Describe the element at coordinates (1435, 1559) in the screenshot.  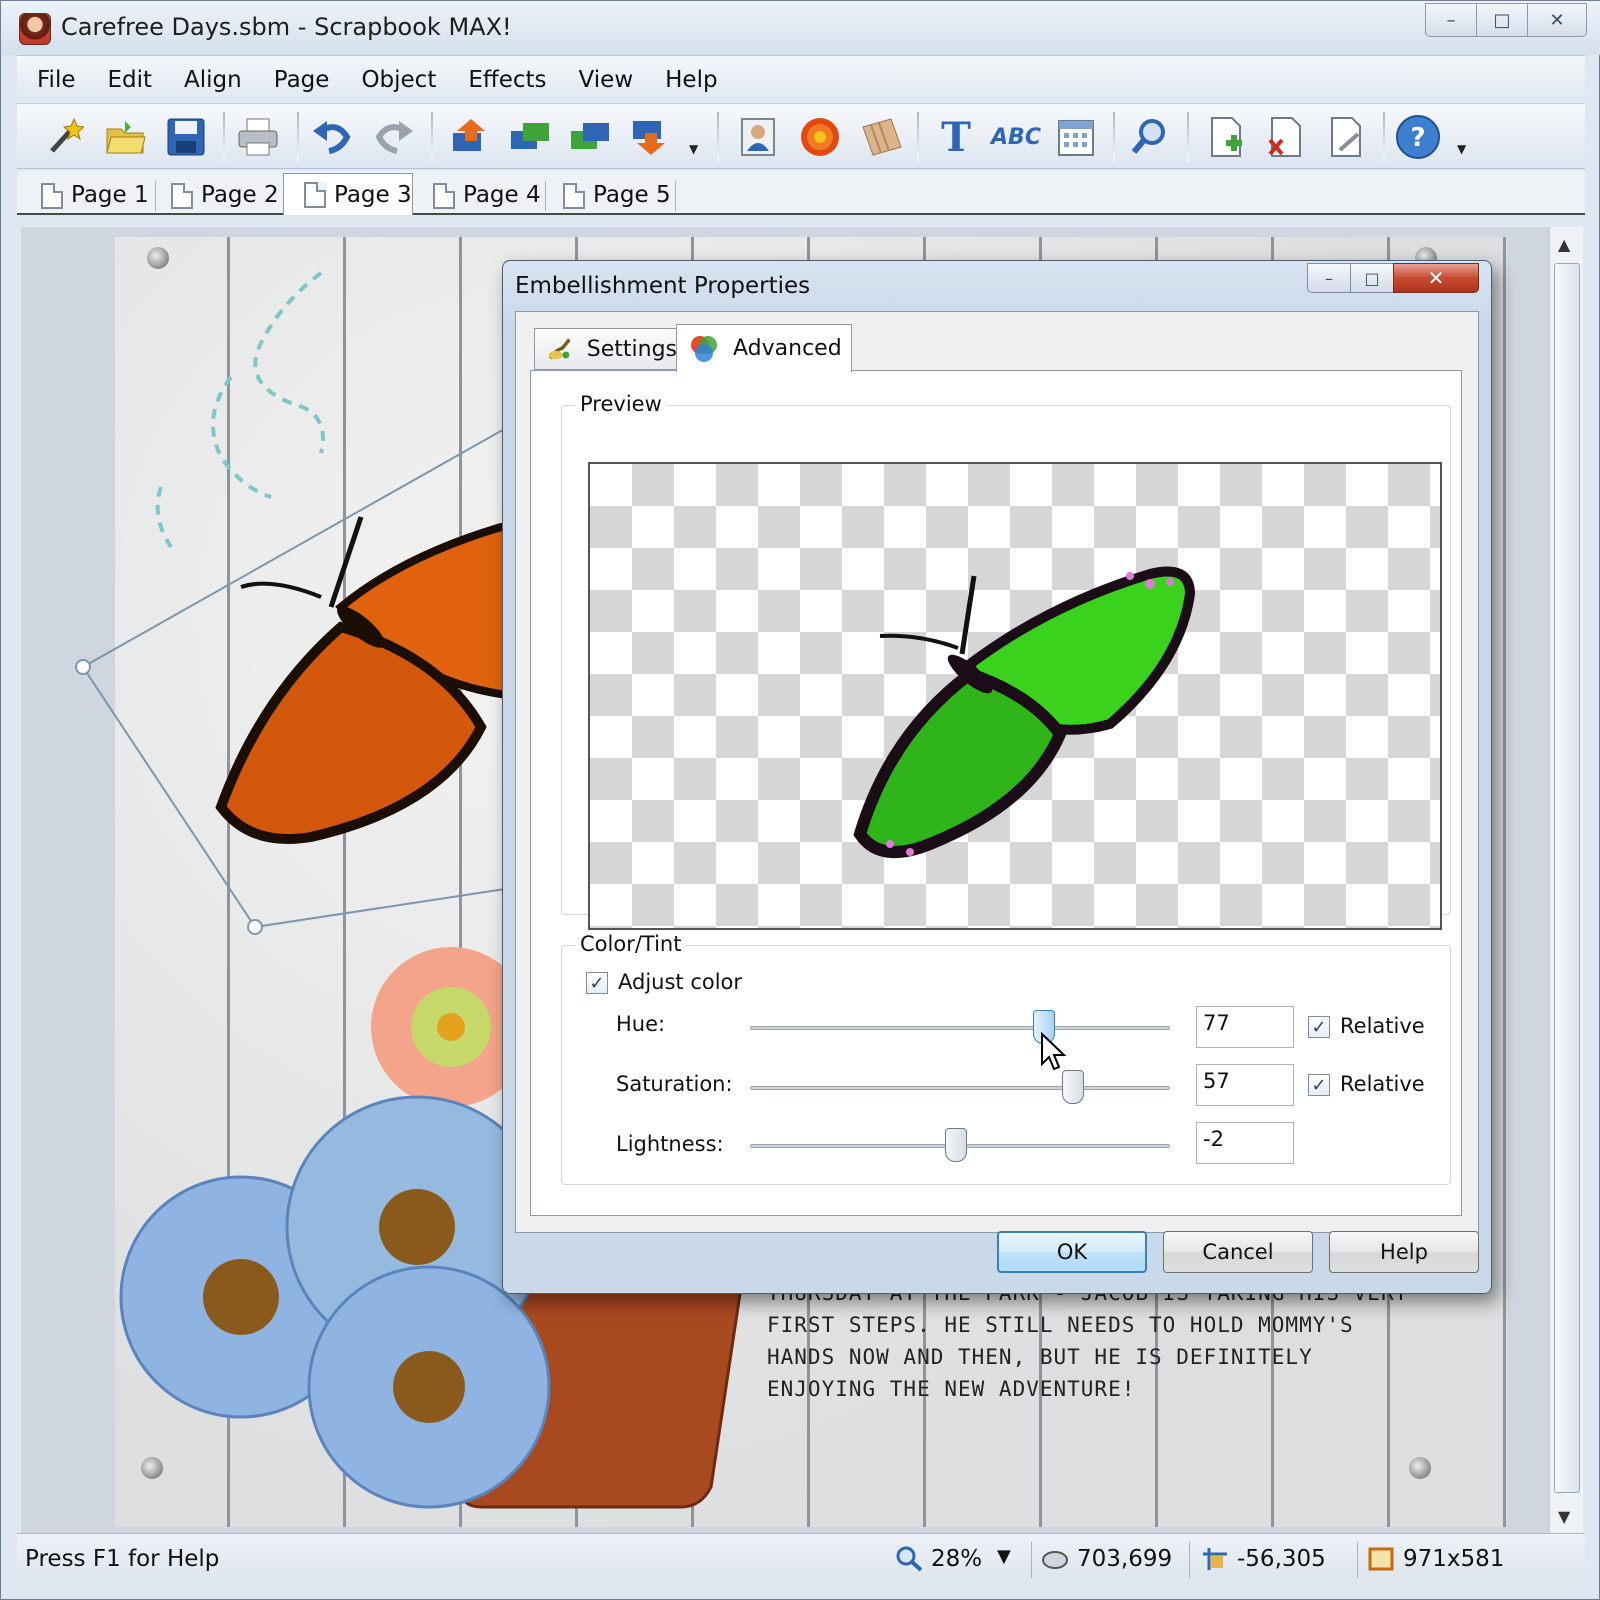
I see `object-size: 971x581` at that location.